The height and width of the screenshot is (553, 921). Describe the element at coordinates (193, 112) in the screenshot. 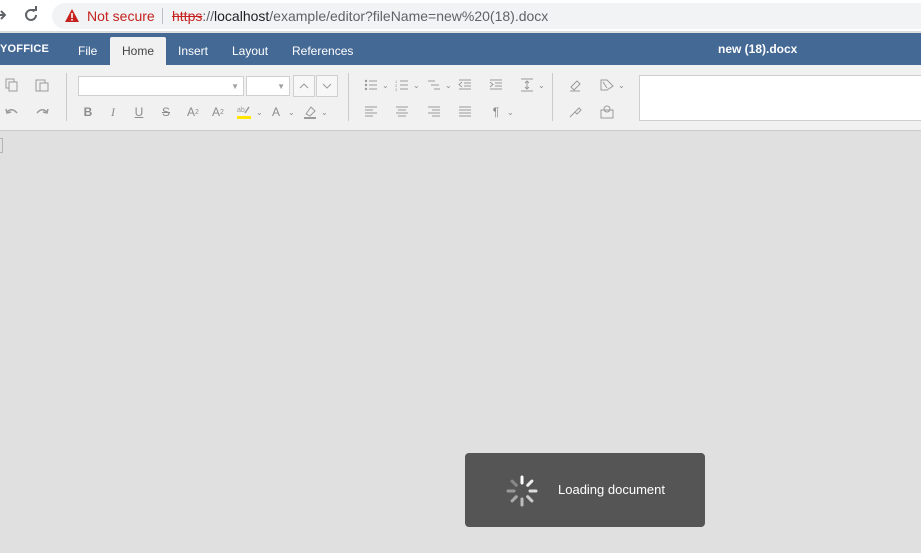

I see `superscript-icon: A2` at that location.